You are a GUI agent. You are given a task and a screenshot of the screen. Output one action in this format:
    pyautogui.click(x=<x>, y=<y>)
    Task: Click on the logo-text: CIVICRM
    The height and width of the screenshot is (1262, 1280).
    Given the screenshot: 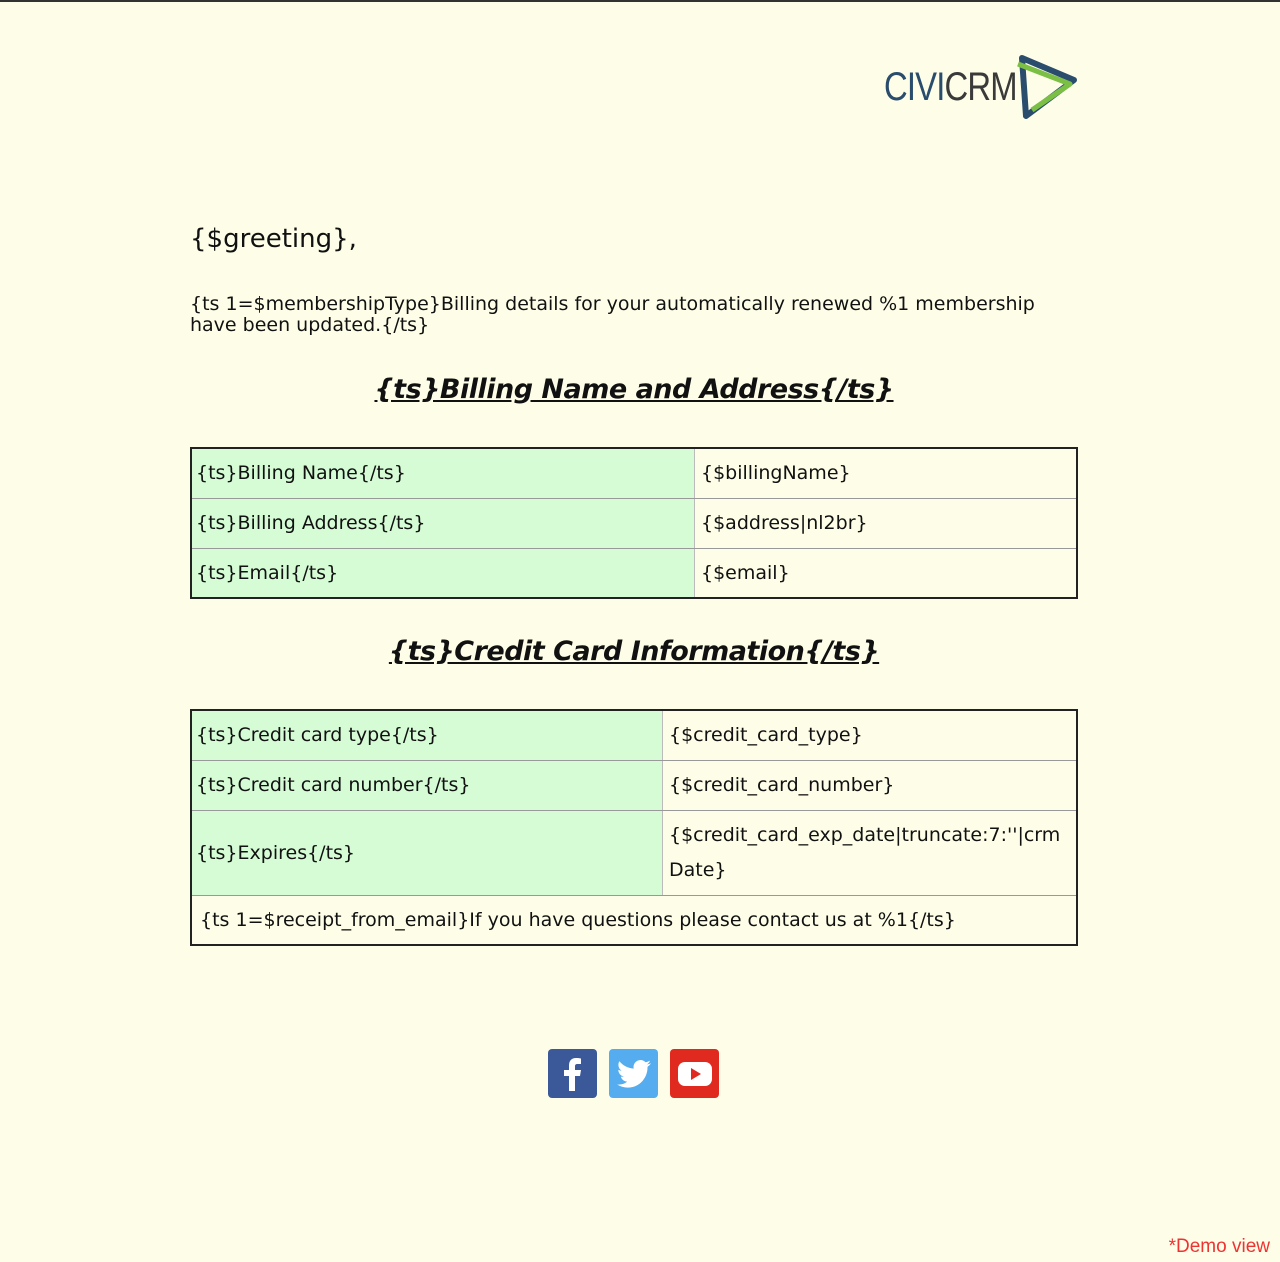 What is the action you would take?
    pyautogui.click(x=951, y=87)
    